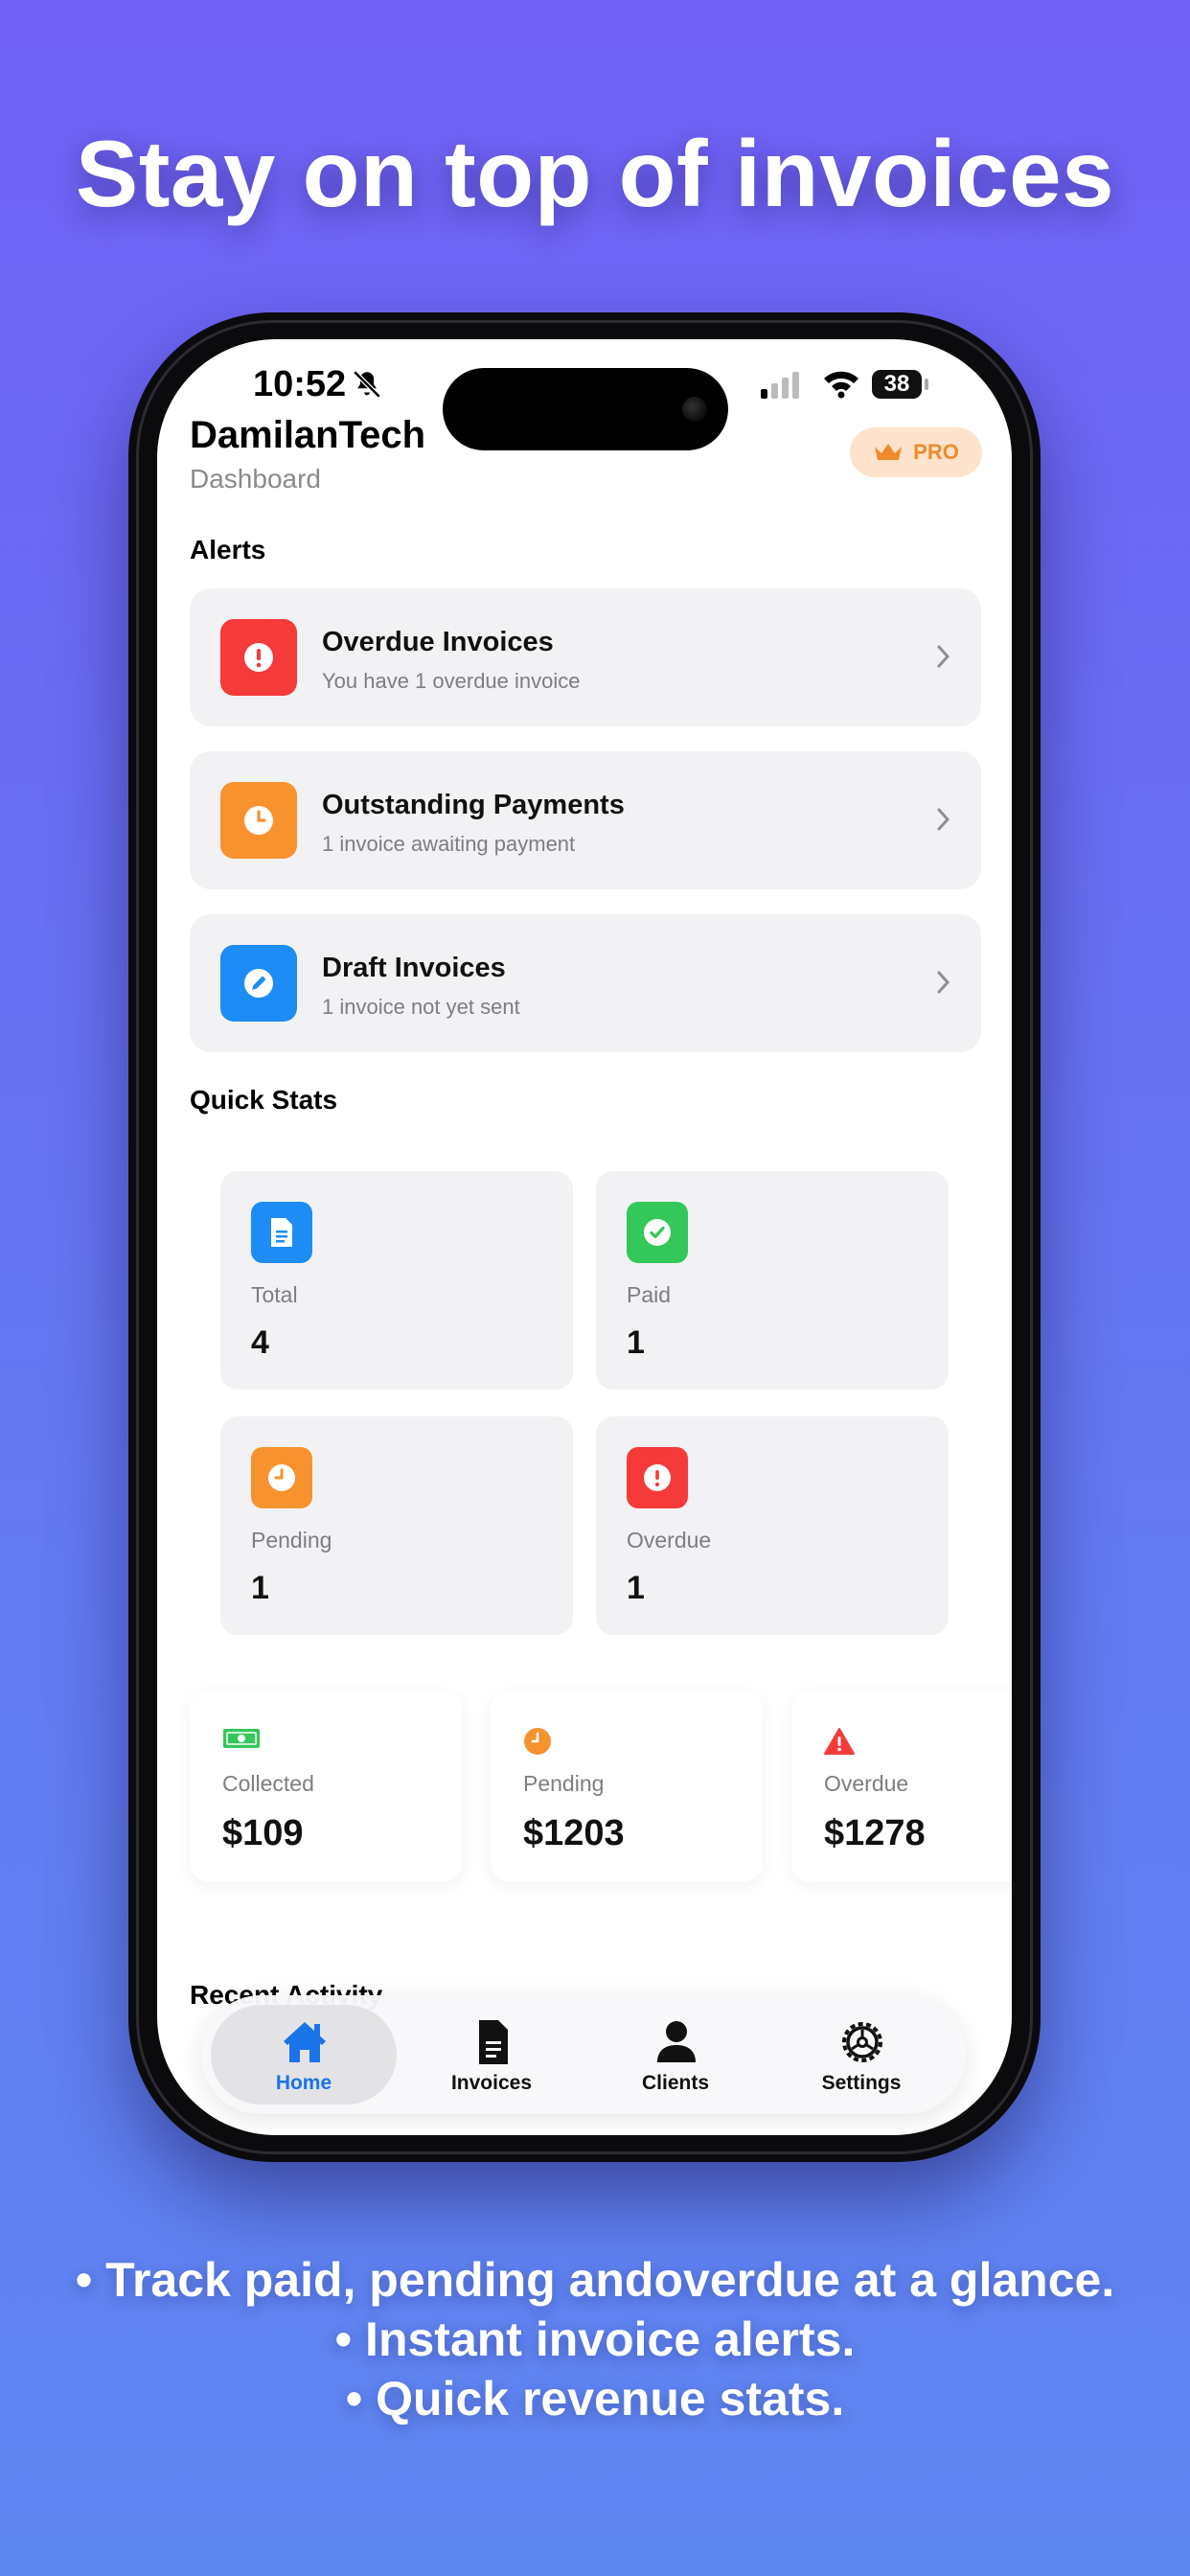 The height and width of the screenshot is (2576, 1190). I want to click on tab-label: Clients, so click(675, 2083).